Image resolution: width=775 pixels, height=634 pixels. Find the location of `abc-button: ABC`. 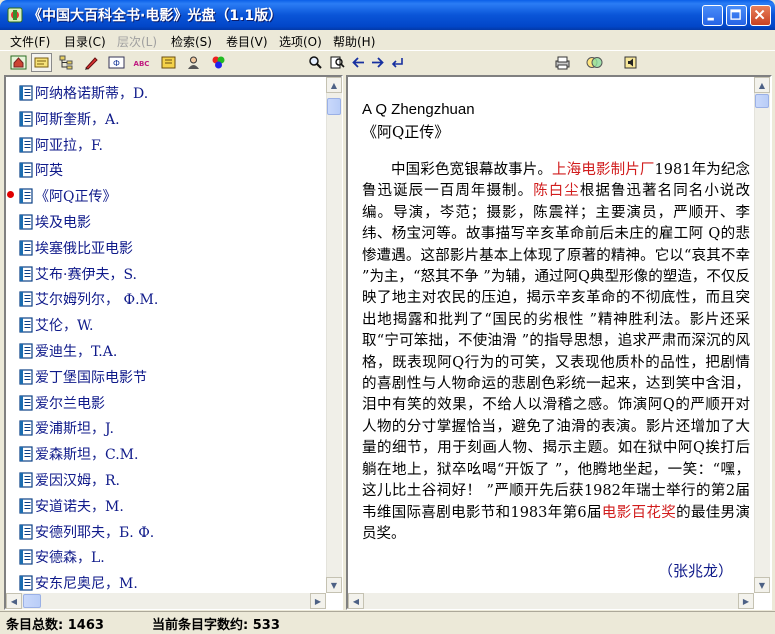

abc-button: ABC is located at coordinates (141, 62).